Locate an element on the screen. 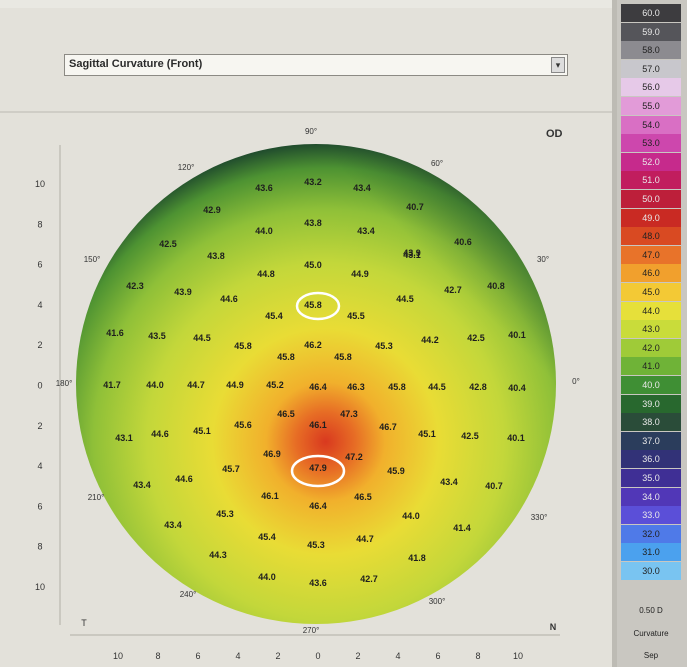 The image size is (687, 667). curvature-value: 44.8 is located at coordinates (266, 274).